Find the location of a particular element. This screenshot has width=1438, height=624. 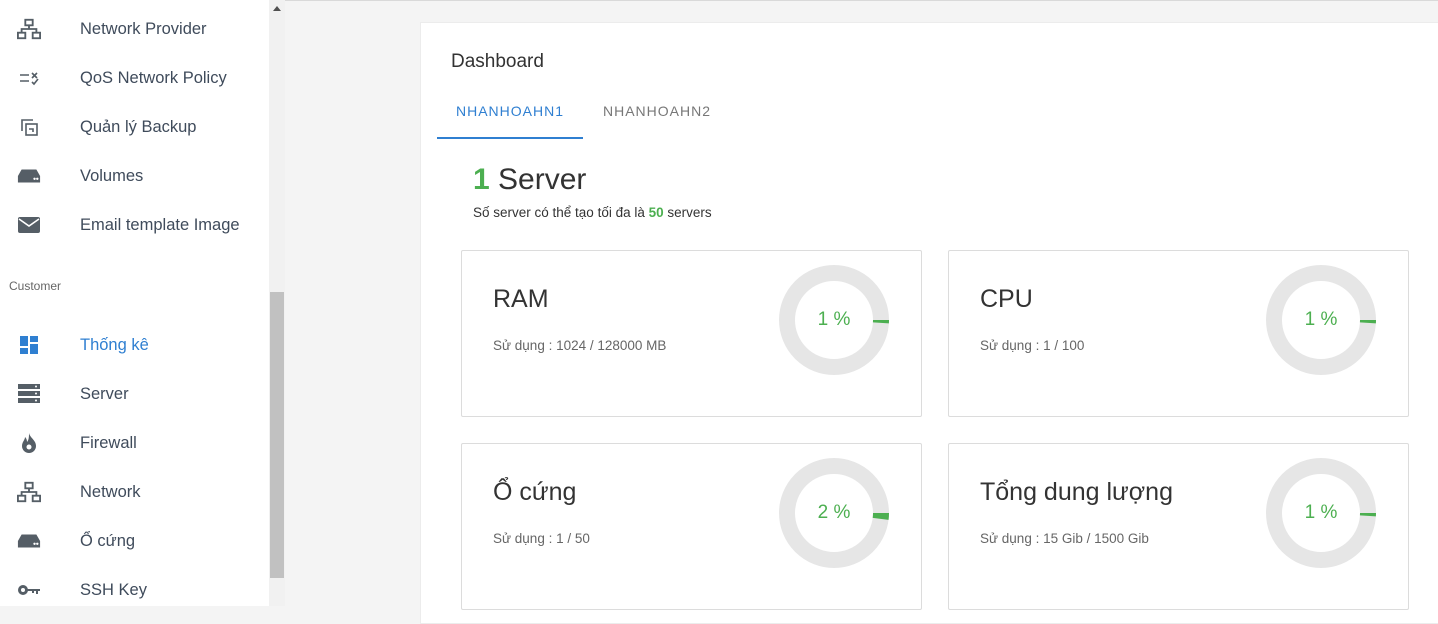

sidebar-item-o-cung: Ổ cứng is located at coordinates (134, 541).